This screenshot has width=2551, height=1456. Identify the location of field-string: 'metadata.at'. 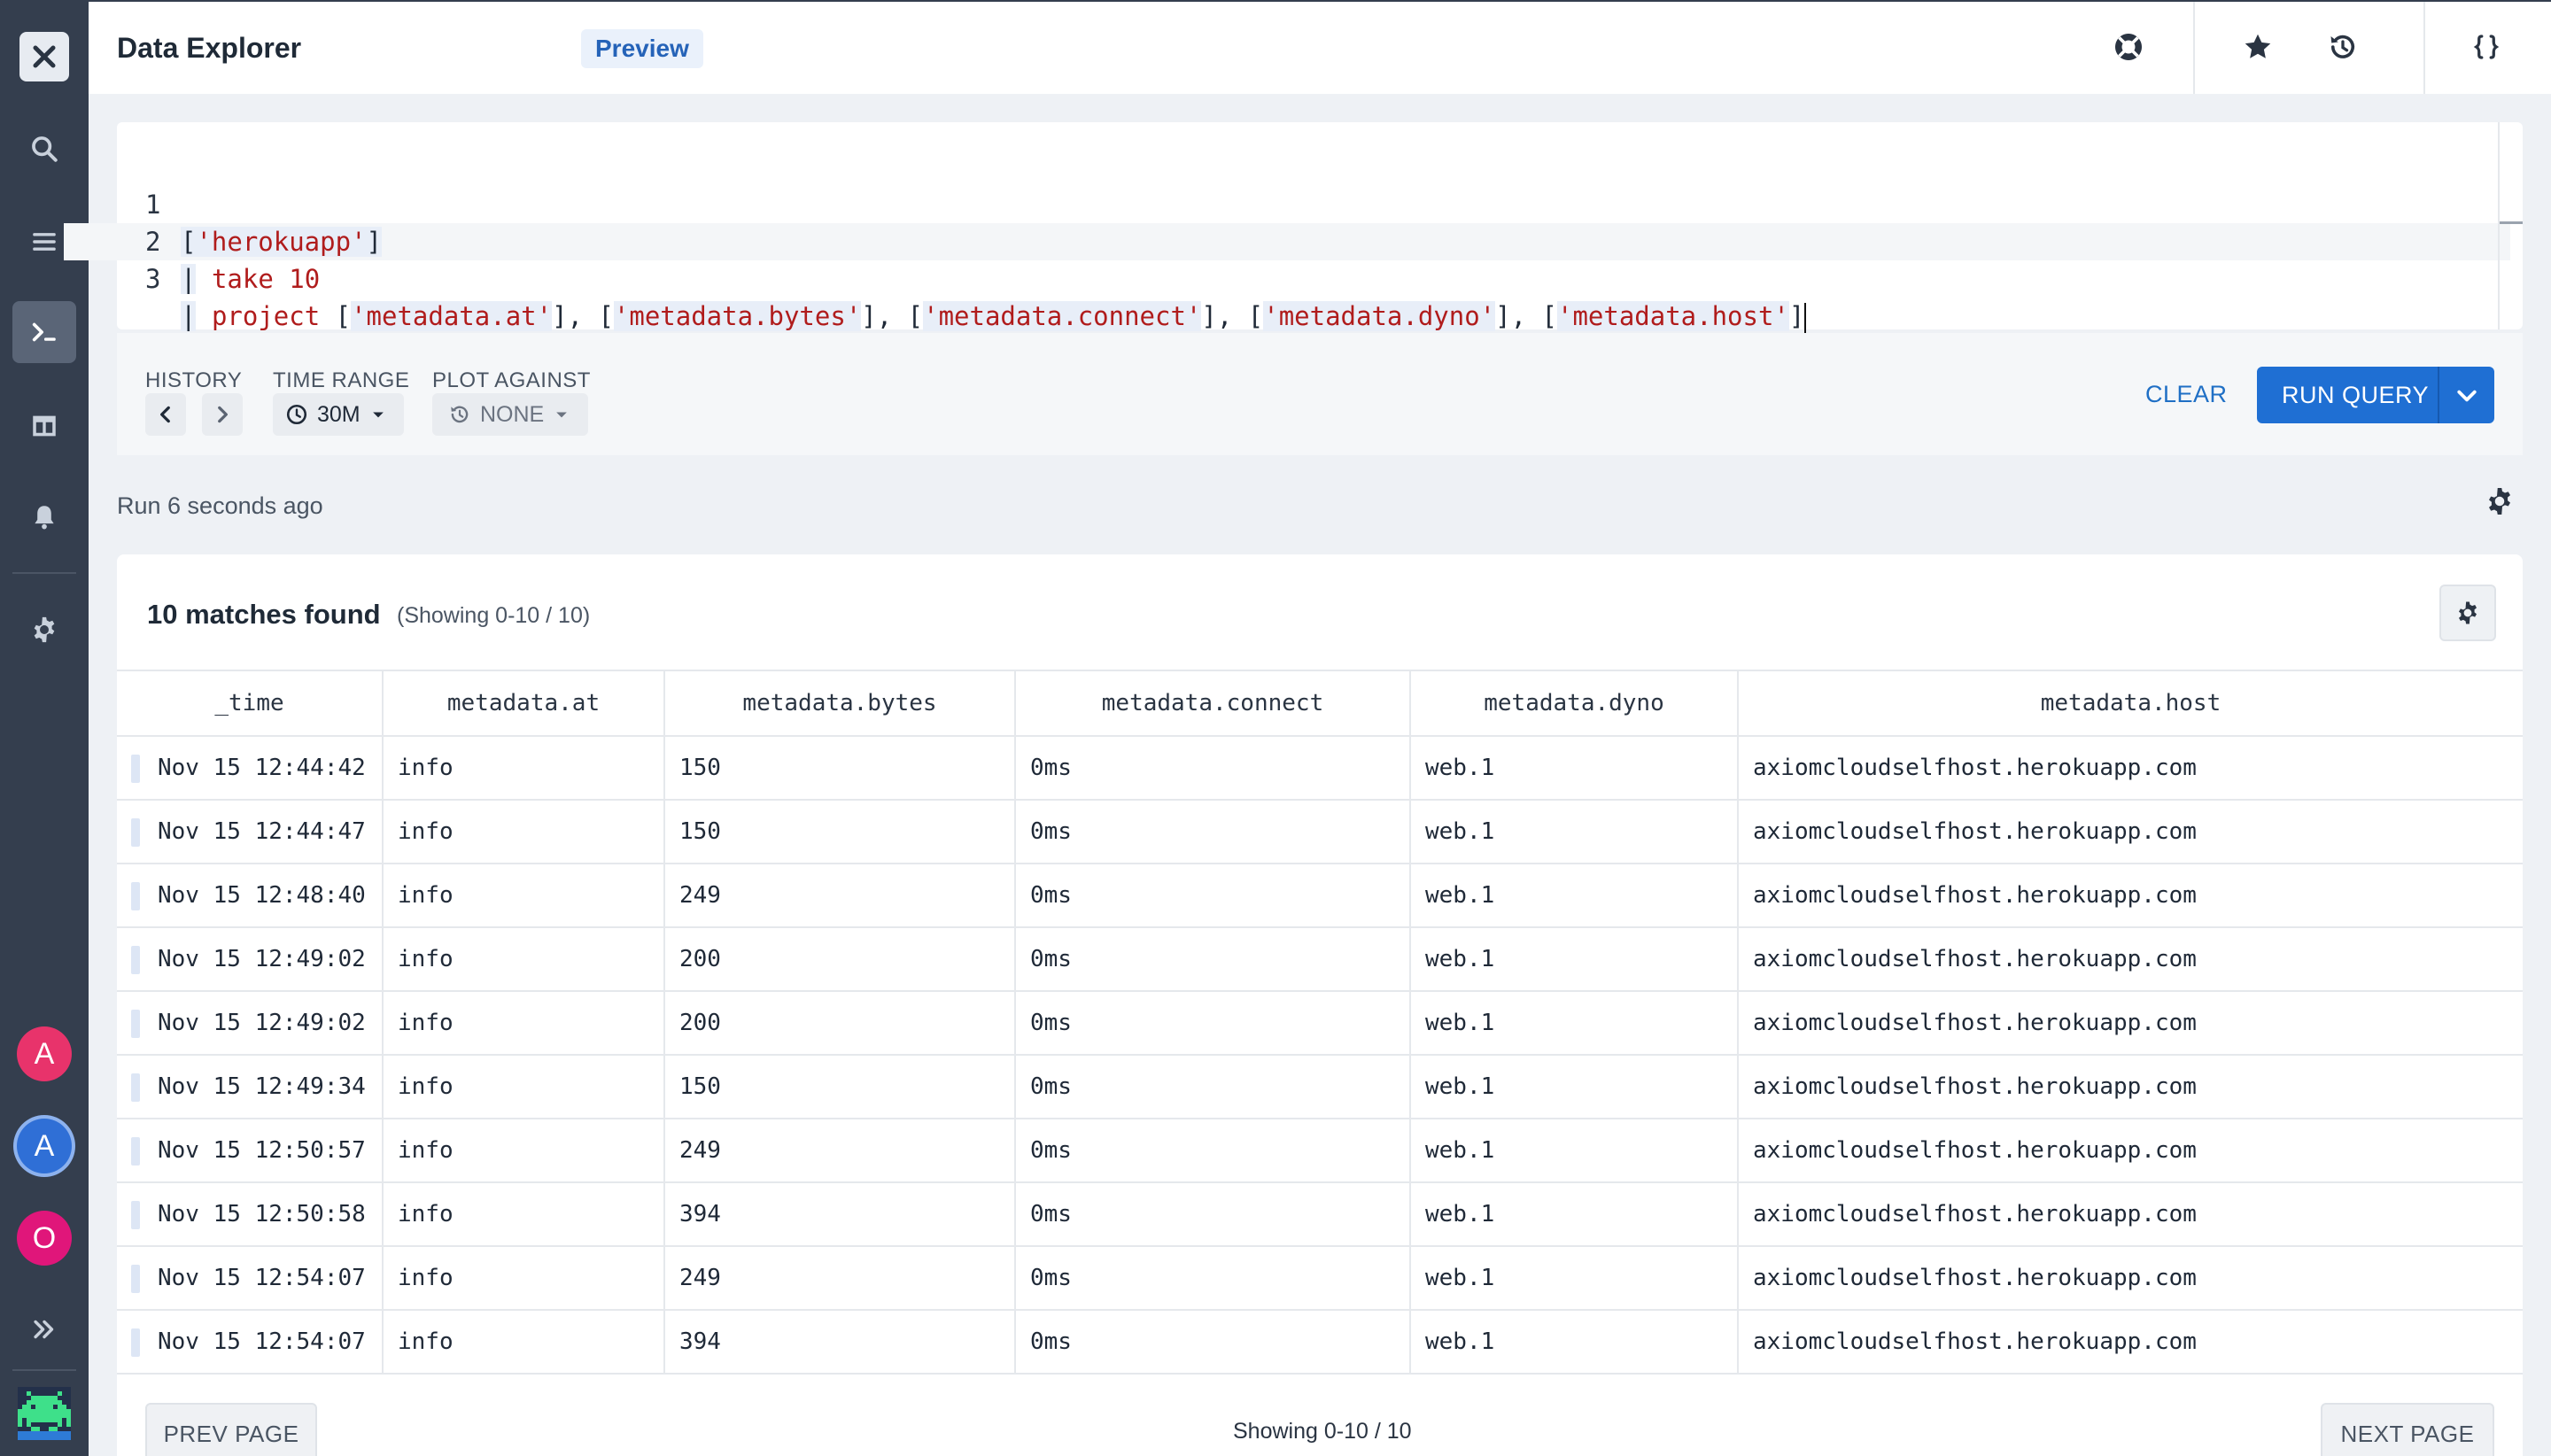
(452, 316).